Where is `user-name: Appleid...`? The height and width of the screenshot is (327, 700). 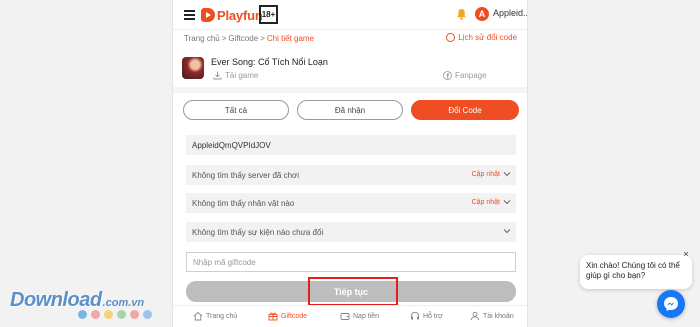
user-name: Appleid... is located at coordinates (510, 13).